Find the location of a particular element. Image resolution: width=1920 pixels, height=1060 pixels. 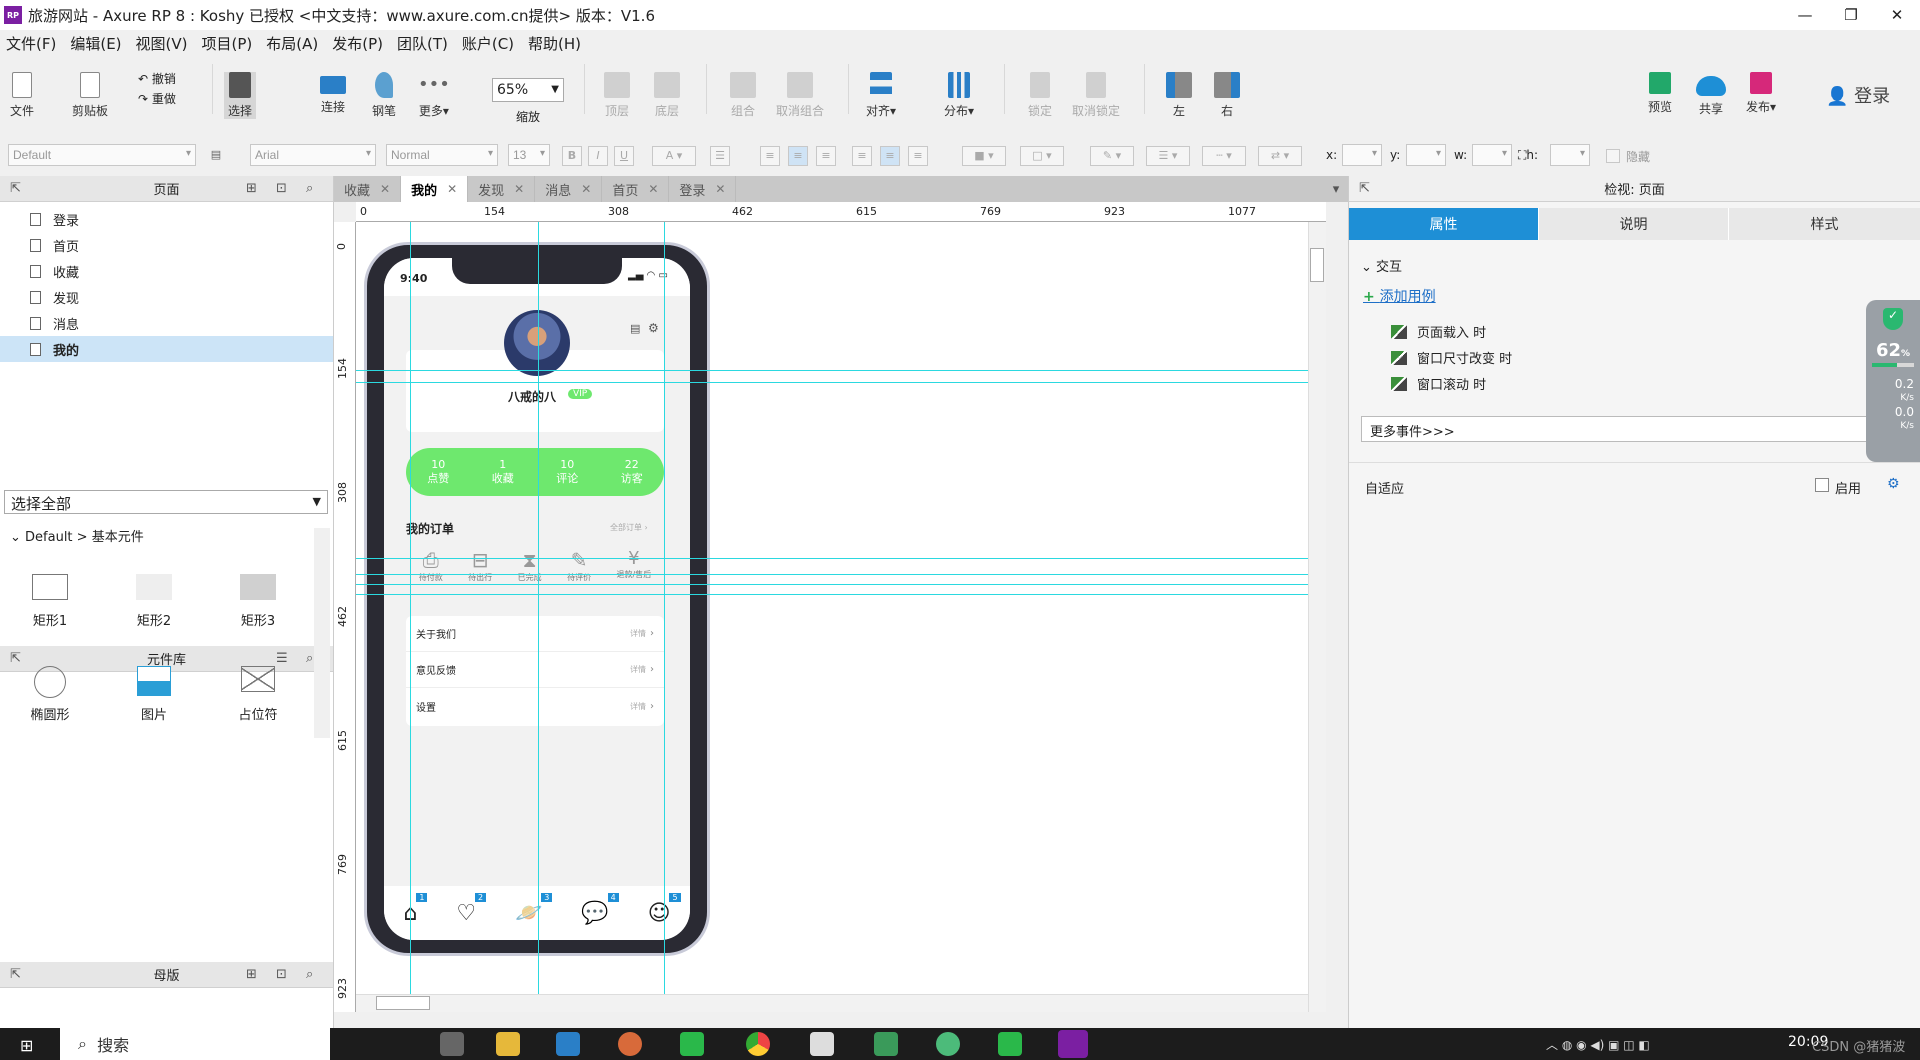

add-folder-icon: ⊡ is located at coordinates (281, 188).